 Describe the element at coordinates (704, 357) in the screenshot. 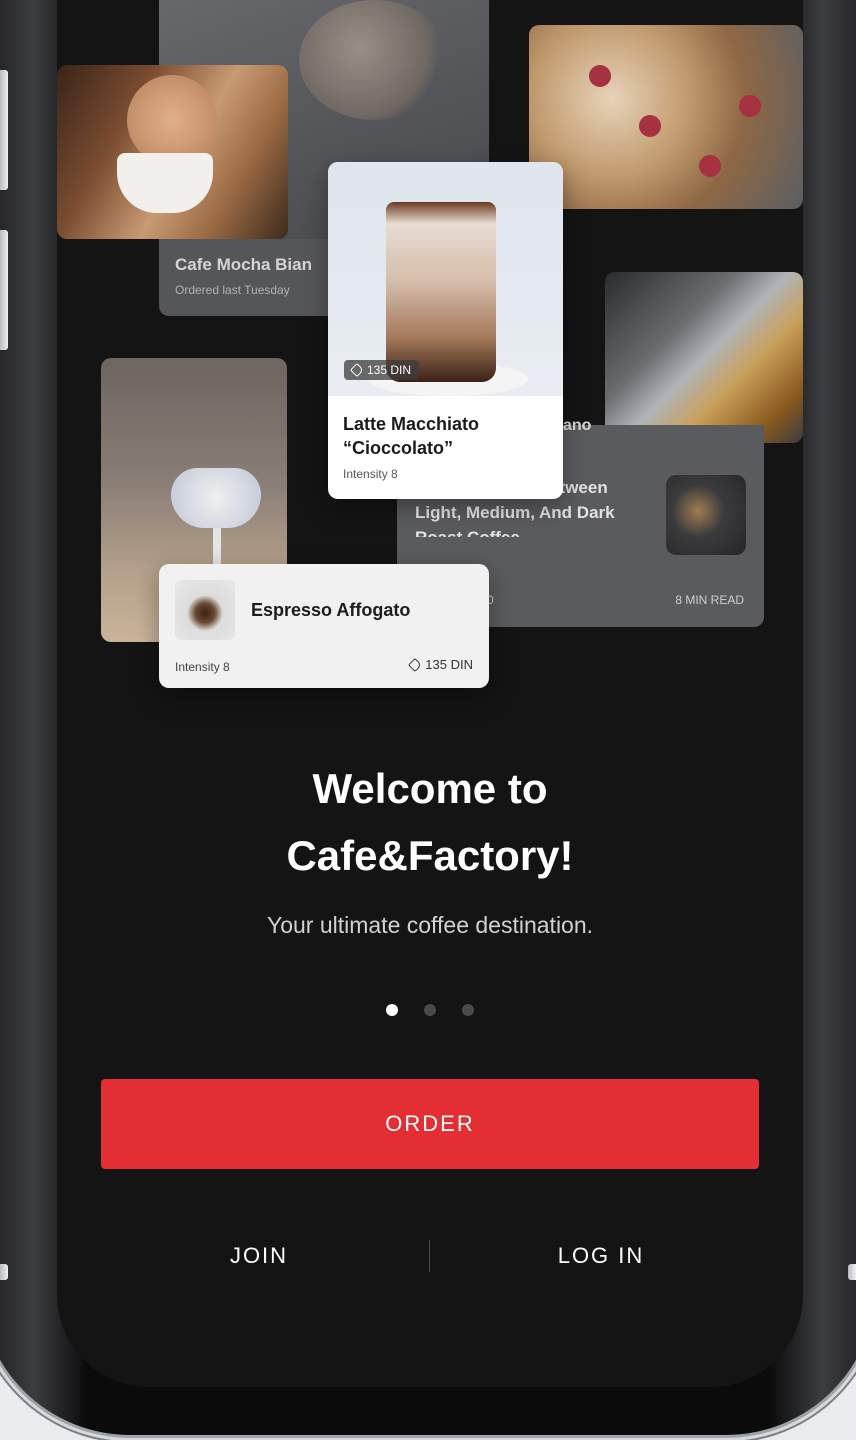

I see `espresso-pour-photo` at that location.